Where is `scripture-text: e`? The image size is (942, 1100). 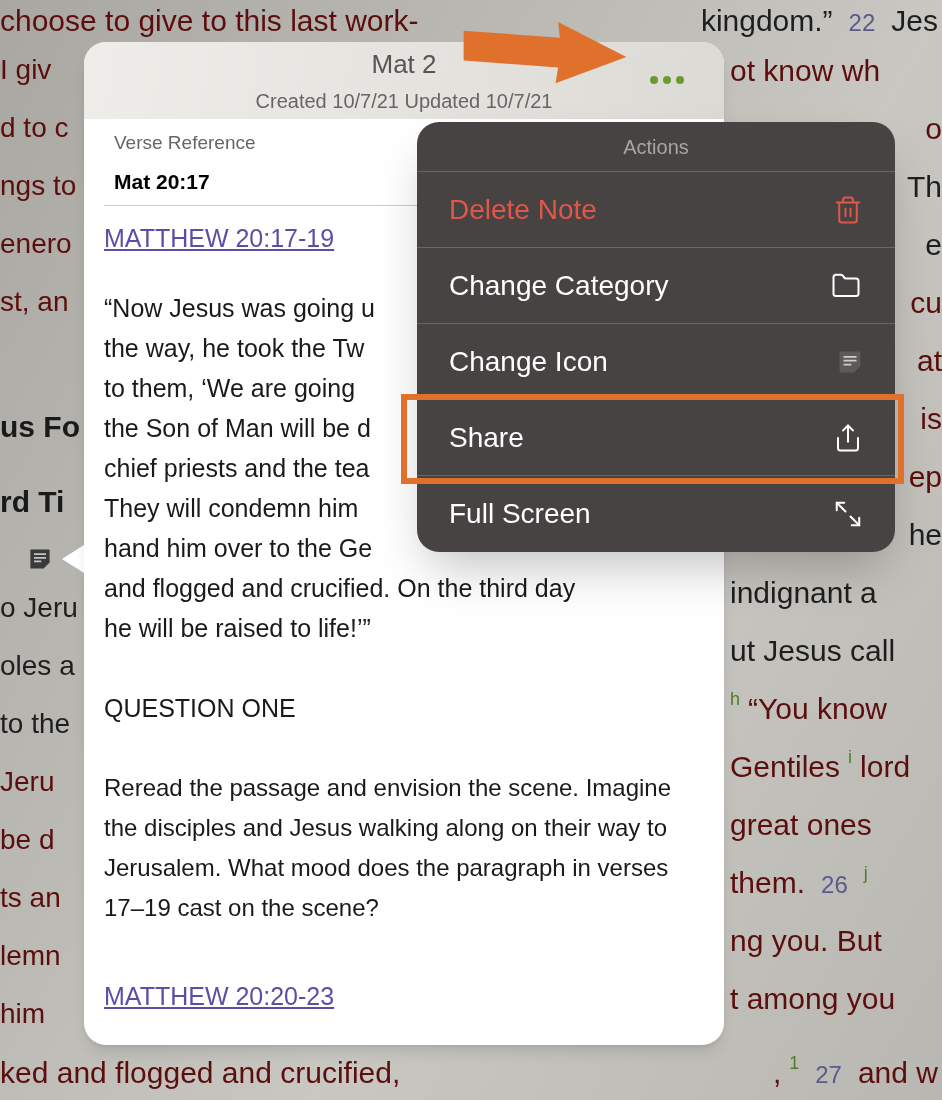
scripture-text: e is located at coordinates (933, 244).